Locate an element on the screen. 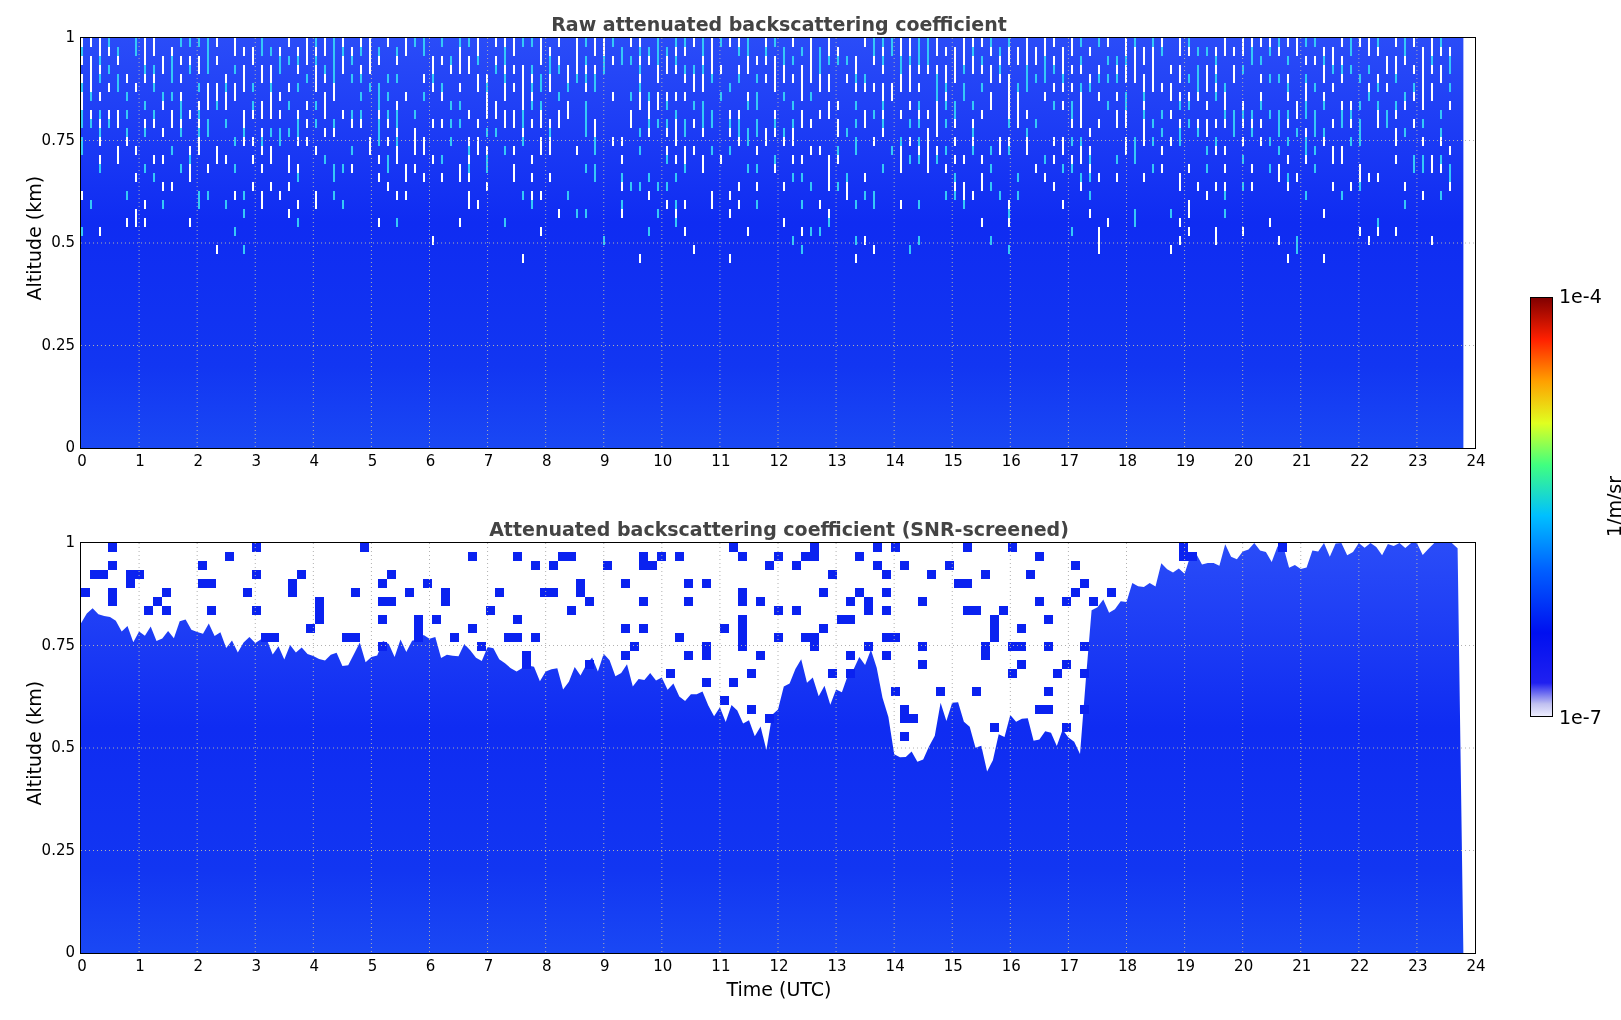 The image size is (1621, 1020). plot-title: Attenuated backscattering coefficient (SNR-screened) is located at coordinates (779, 529).